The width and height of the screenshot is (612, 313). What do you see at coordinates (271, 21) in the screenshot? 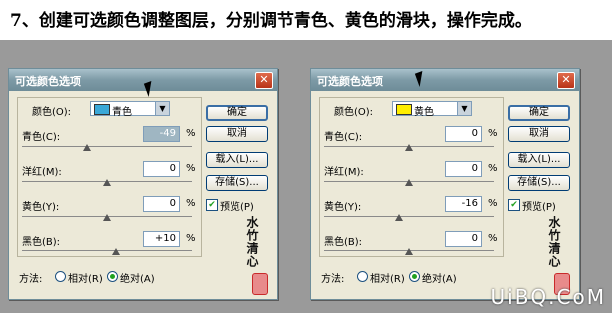
I see `step-caption: 7、创建可选颜色调整图层，分别调节青色、黄色的滑块，操作完成。` at bounding box center [271, 21].